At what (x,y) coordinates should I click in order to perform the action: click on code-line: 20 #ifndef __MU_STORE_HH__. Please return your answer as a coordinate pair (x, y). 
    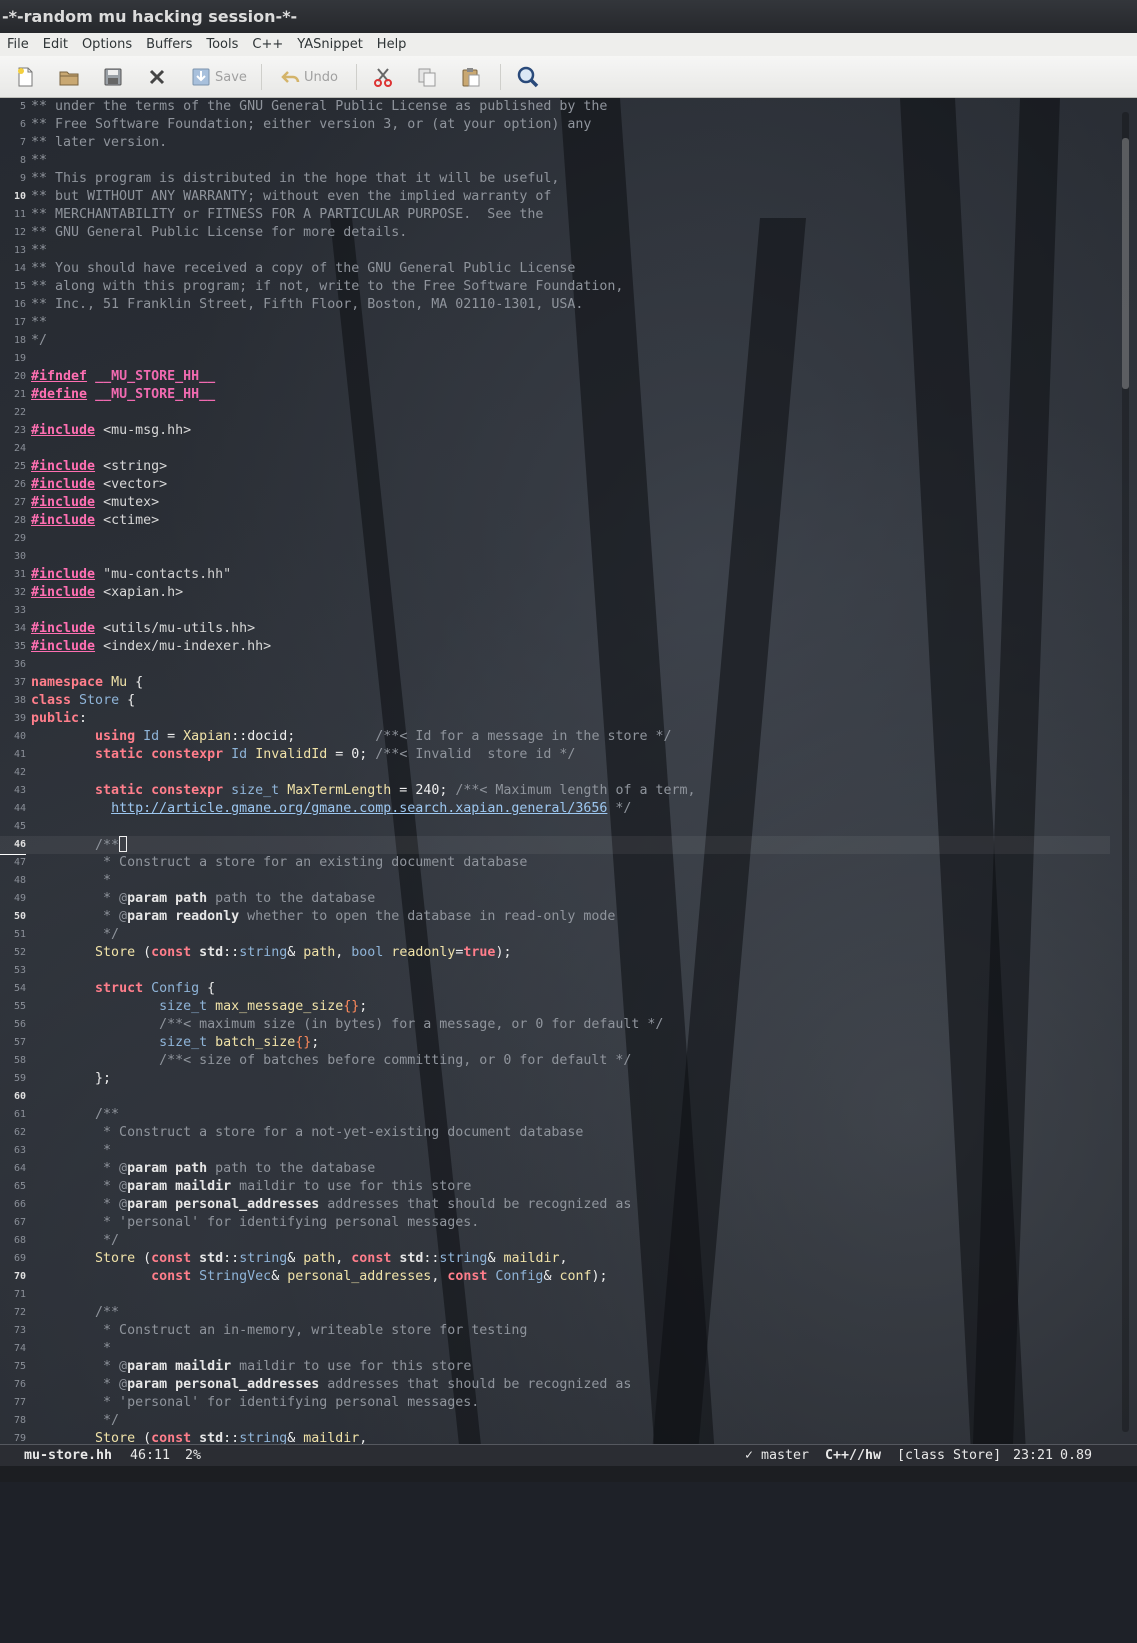
    Looking at the image, I should click on (555, 377).